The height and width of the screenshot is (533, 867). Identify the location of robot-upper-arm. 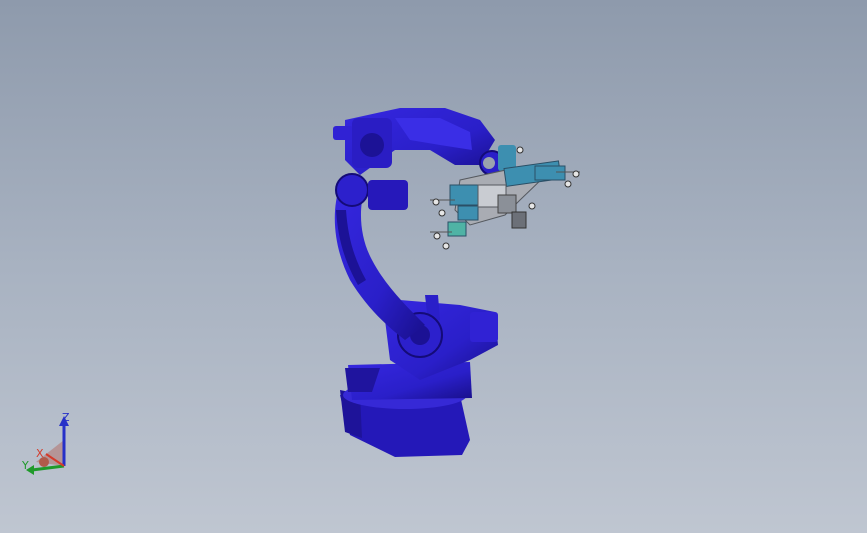
(414, 141).